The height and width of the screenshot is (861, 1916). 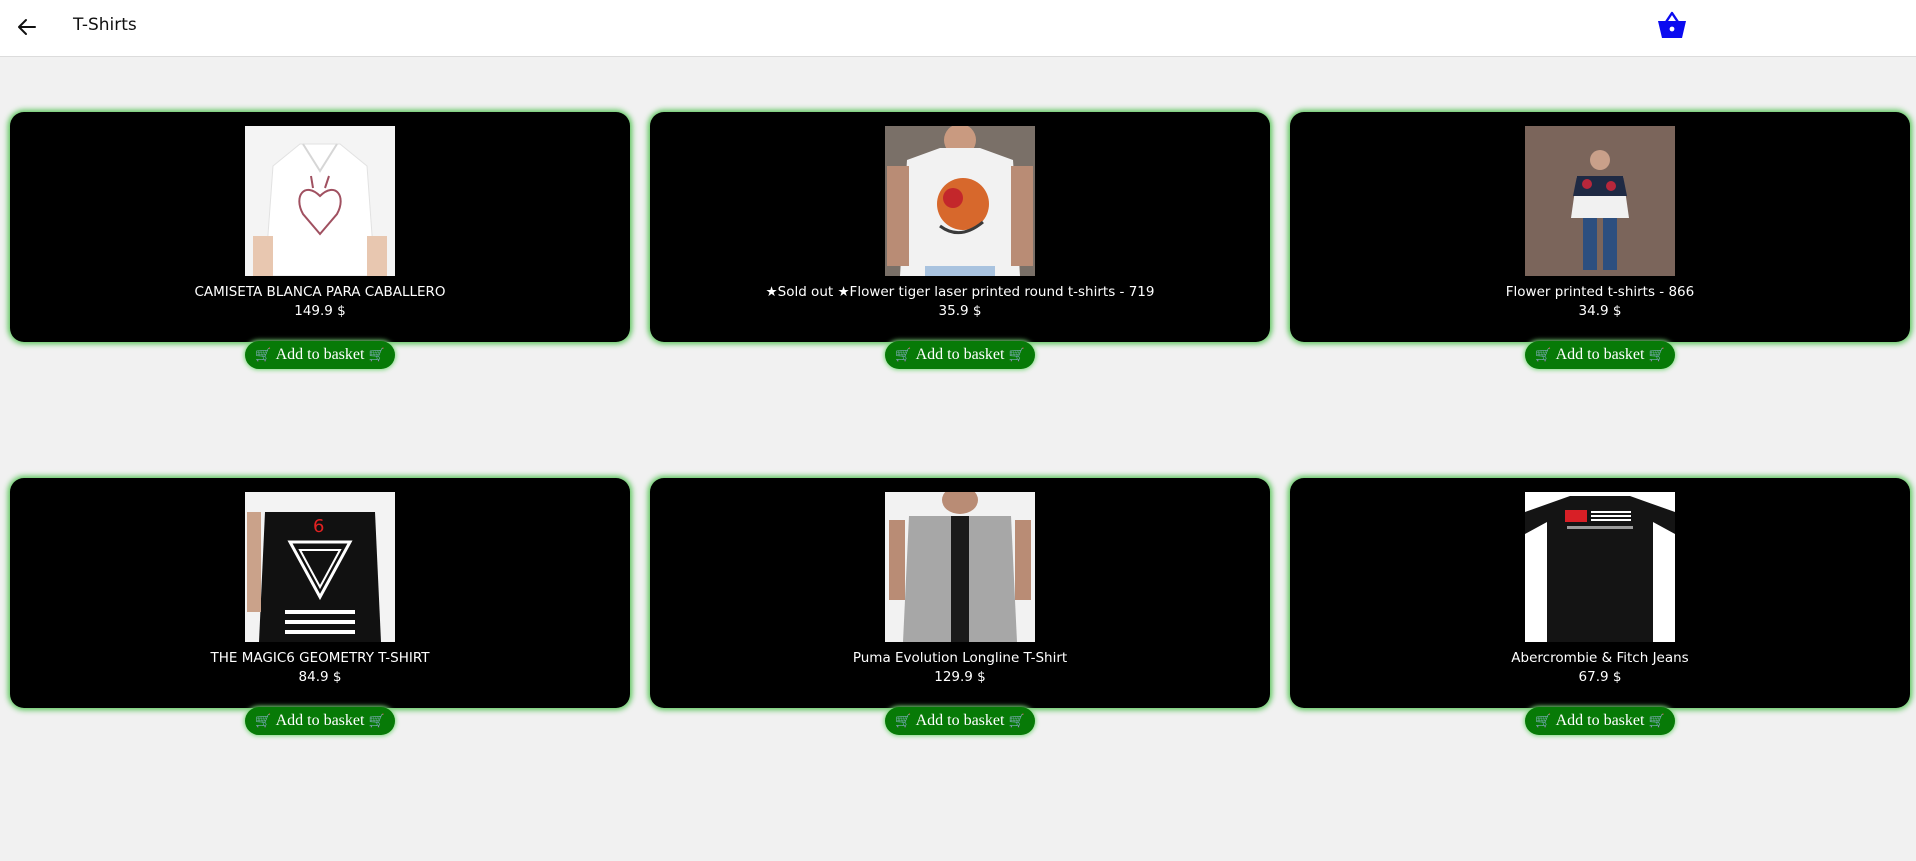 I want to click on product-name: CAMISETA BLANCA PARA CABALLERO, so click(x=320, y=292).